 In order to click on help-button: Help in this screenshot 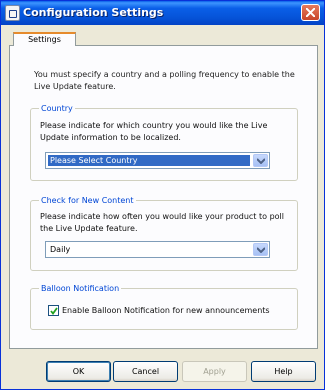, I will do `click(283, 371)`.